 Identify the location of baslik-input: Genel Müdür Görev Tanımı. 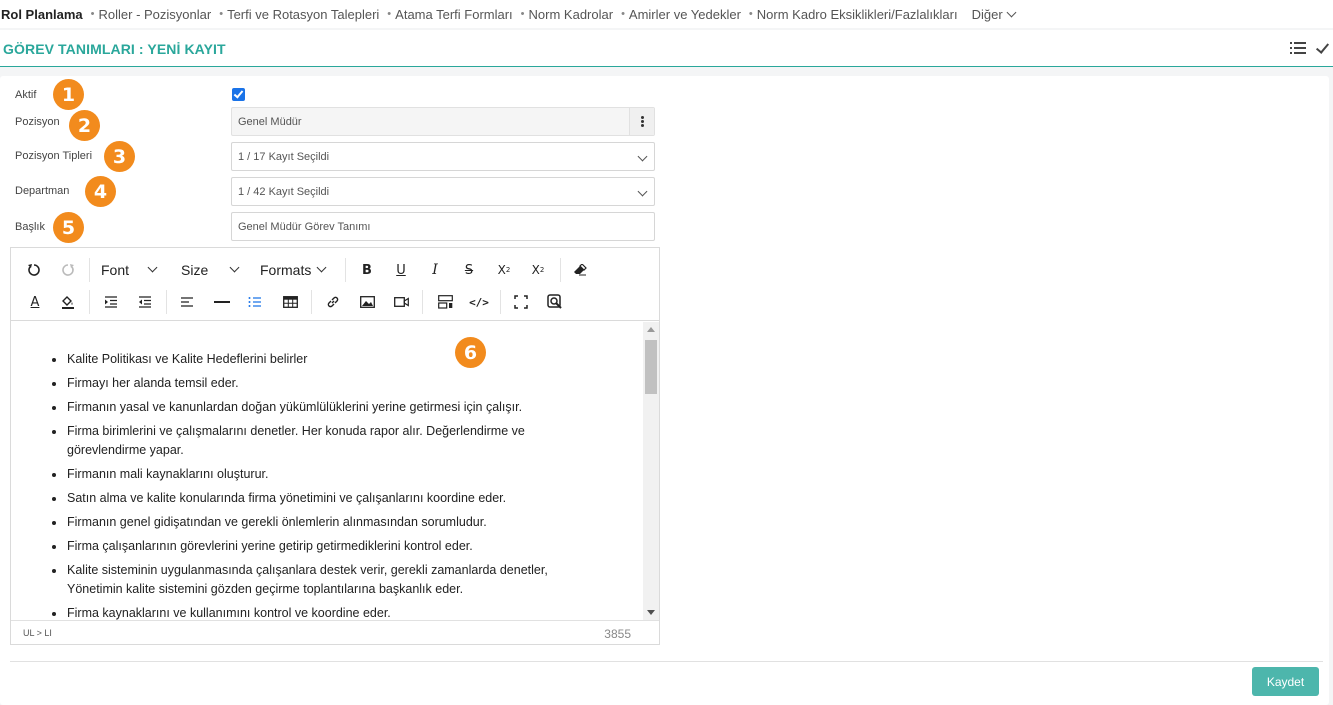
(443, 226).